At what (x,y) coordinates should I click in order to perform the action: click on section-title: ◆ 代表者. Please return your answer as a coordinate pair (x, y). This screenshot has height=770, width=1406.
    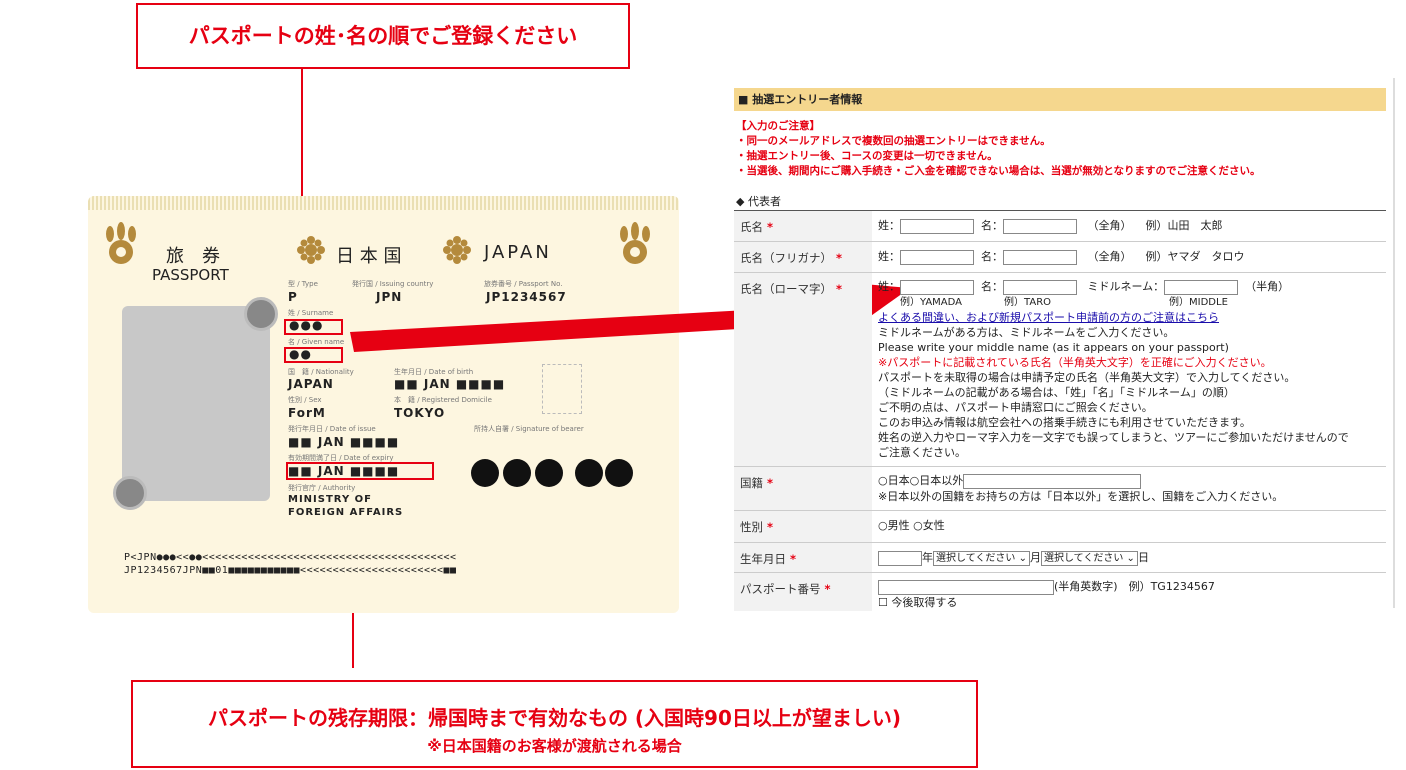
    Looking at the image, I should click on (1060, 202).